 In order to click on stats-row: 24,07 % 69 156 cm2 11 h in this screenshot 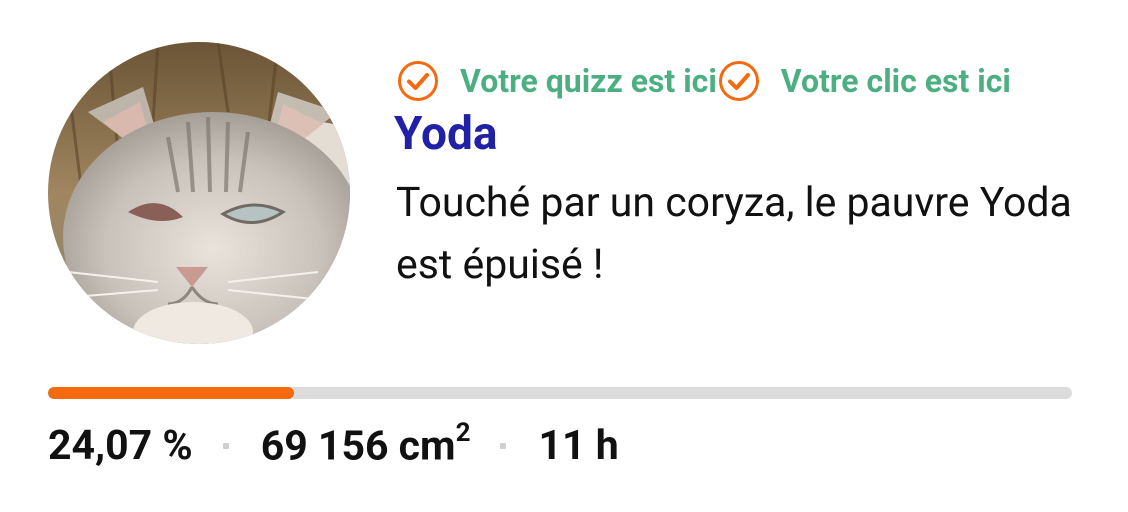, I will do `click(333, 446)`.